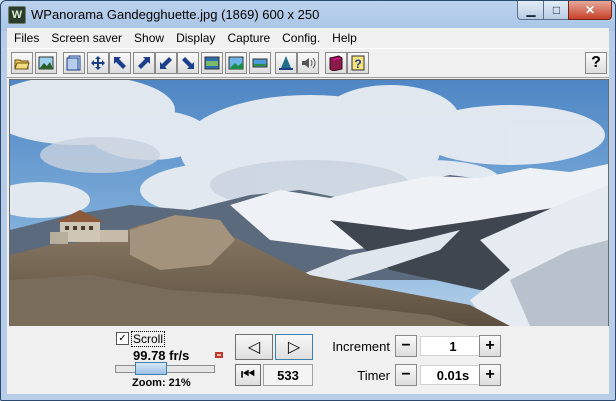 This screenshot has width=616, height=401. I want to click on timer-label: Timer, so click(373, 375).